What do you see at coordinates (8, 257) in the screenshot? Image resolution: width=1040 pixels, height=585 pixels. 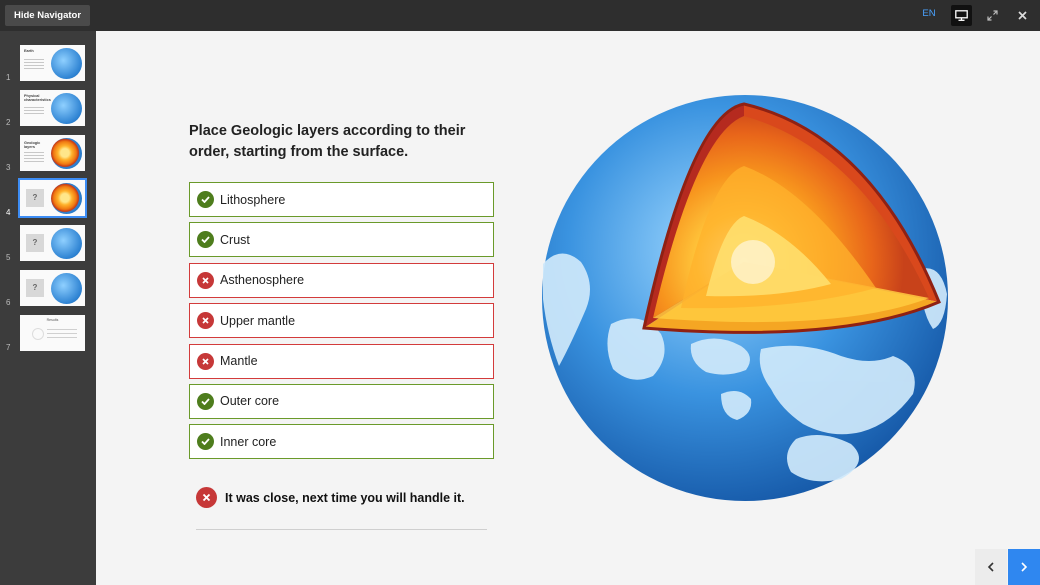 I see `slide-number: 5` at bounding box center [8, 257].